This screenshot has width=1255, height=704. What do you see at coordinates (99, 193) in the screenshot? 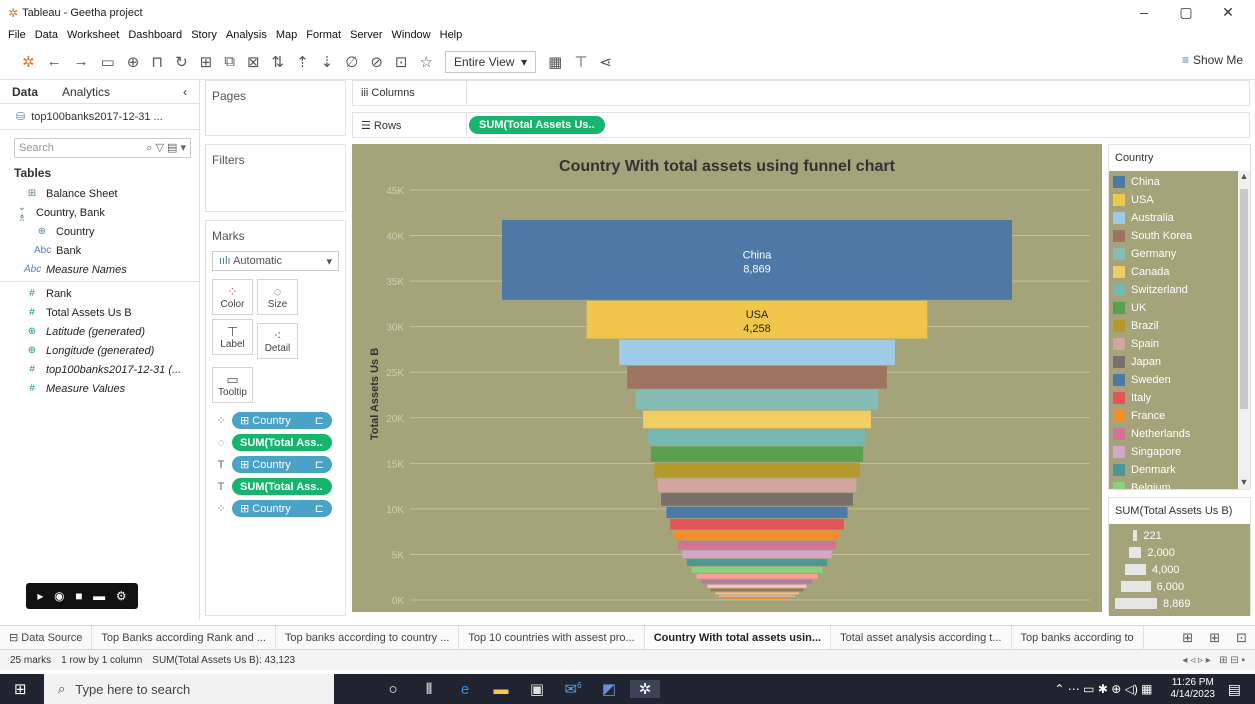
I see `field-item: ⊞ Balance Sheet` at bounding box center [99, 193].